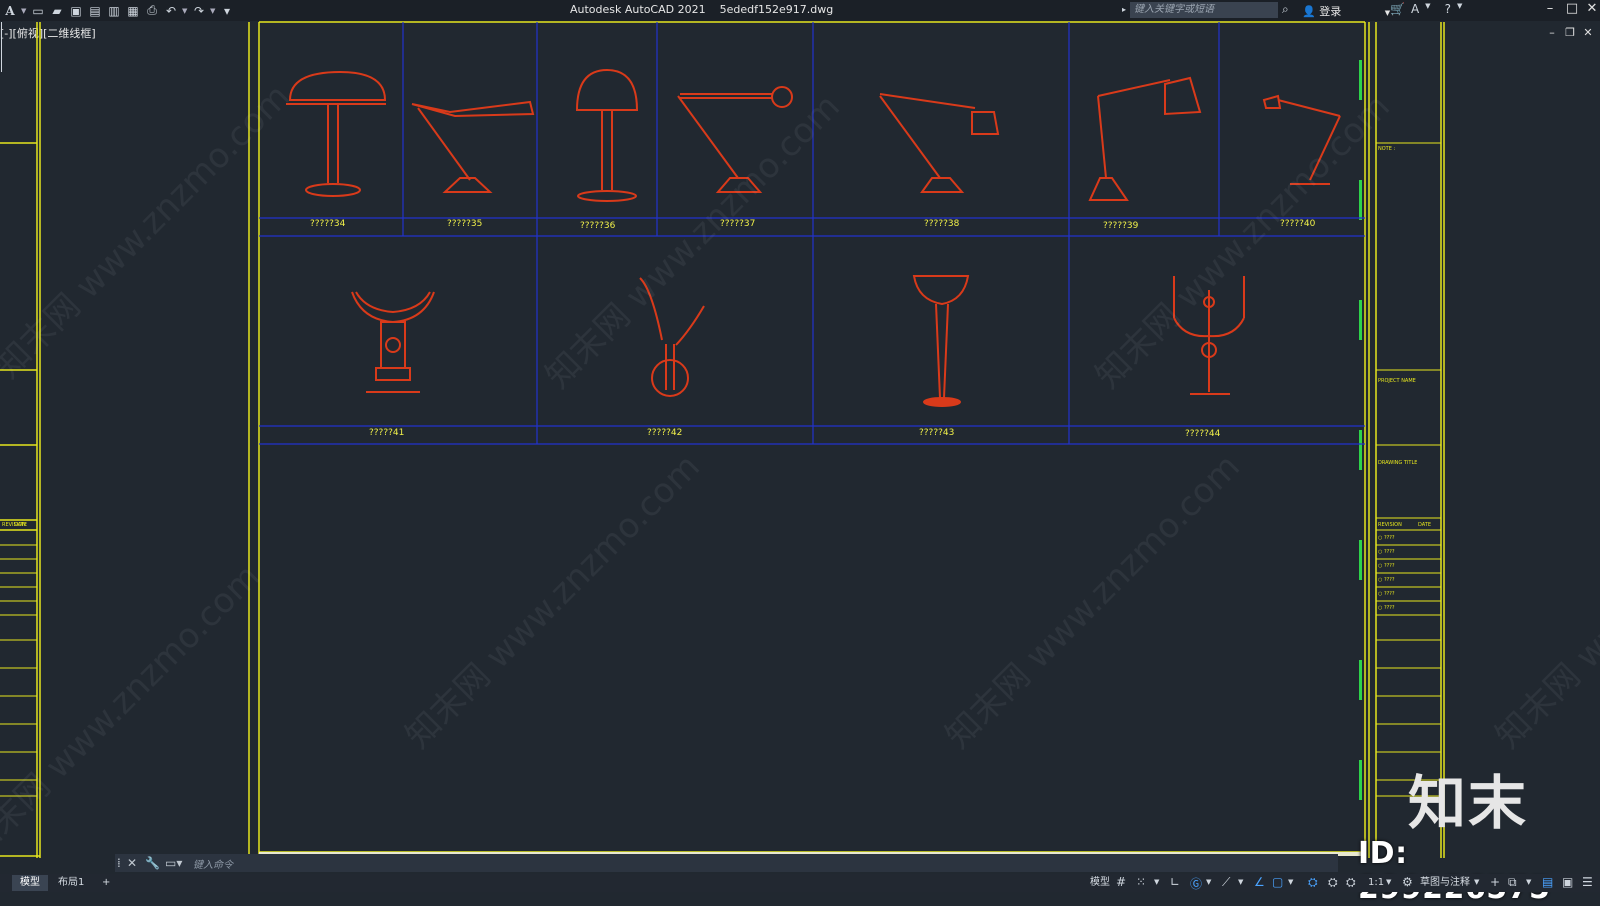 The height and width of the screenshot is (906, 1600). Describe the element at coordinates (1547, 882) in the screenshot. I see `hardware-acceleration-icon: ▤` at that location.